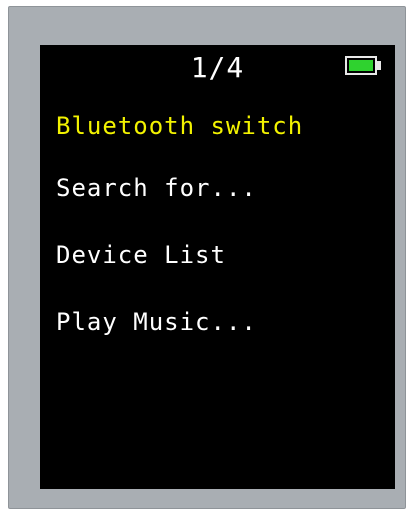 This screenshot has width=411, height=515. I want to click on battery-level-fill, so click(361, 65).